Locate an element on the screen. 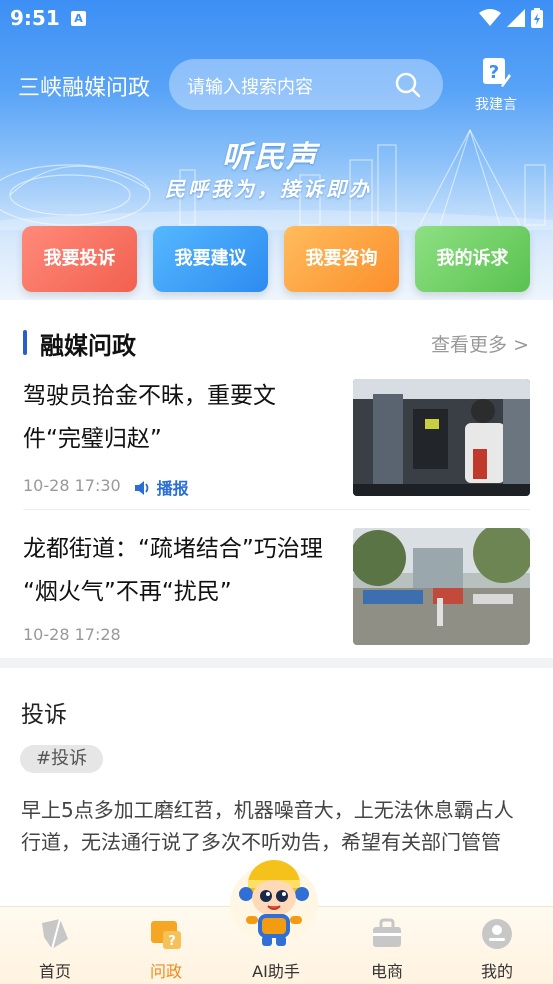 This screenshot has width=553, height=984. tab-label: 首页 is located at coordinates (54, 971).